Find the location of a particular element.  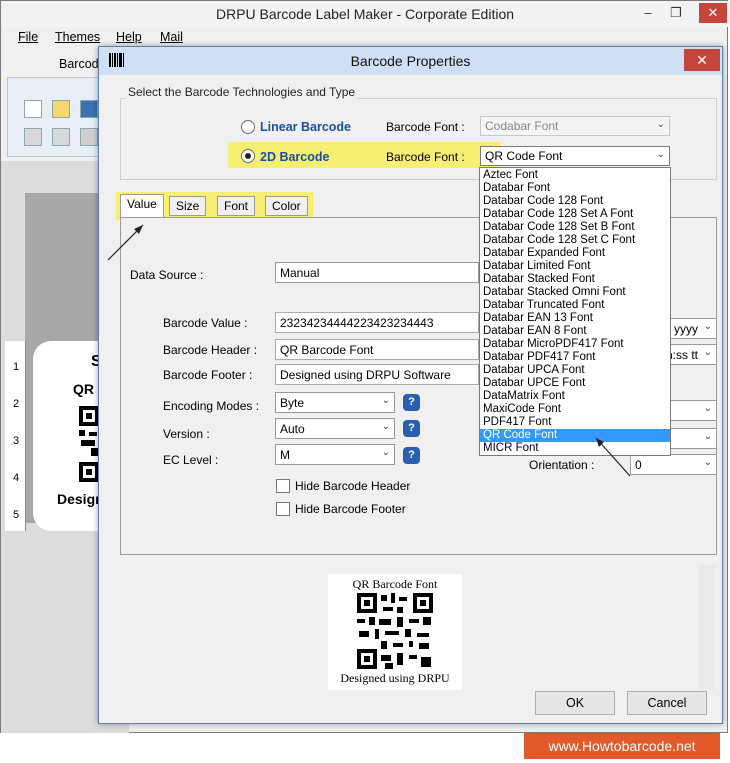

watermark-banner: www.Howtobarcode.net is located at coordinates (622, 746).